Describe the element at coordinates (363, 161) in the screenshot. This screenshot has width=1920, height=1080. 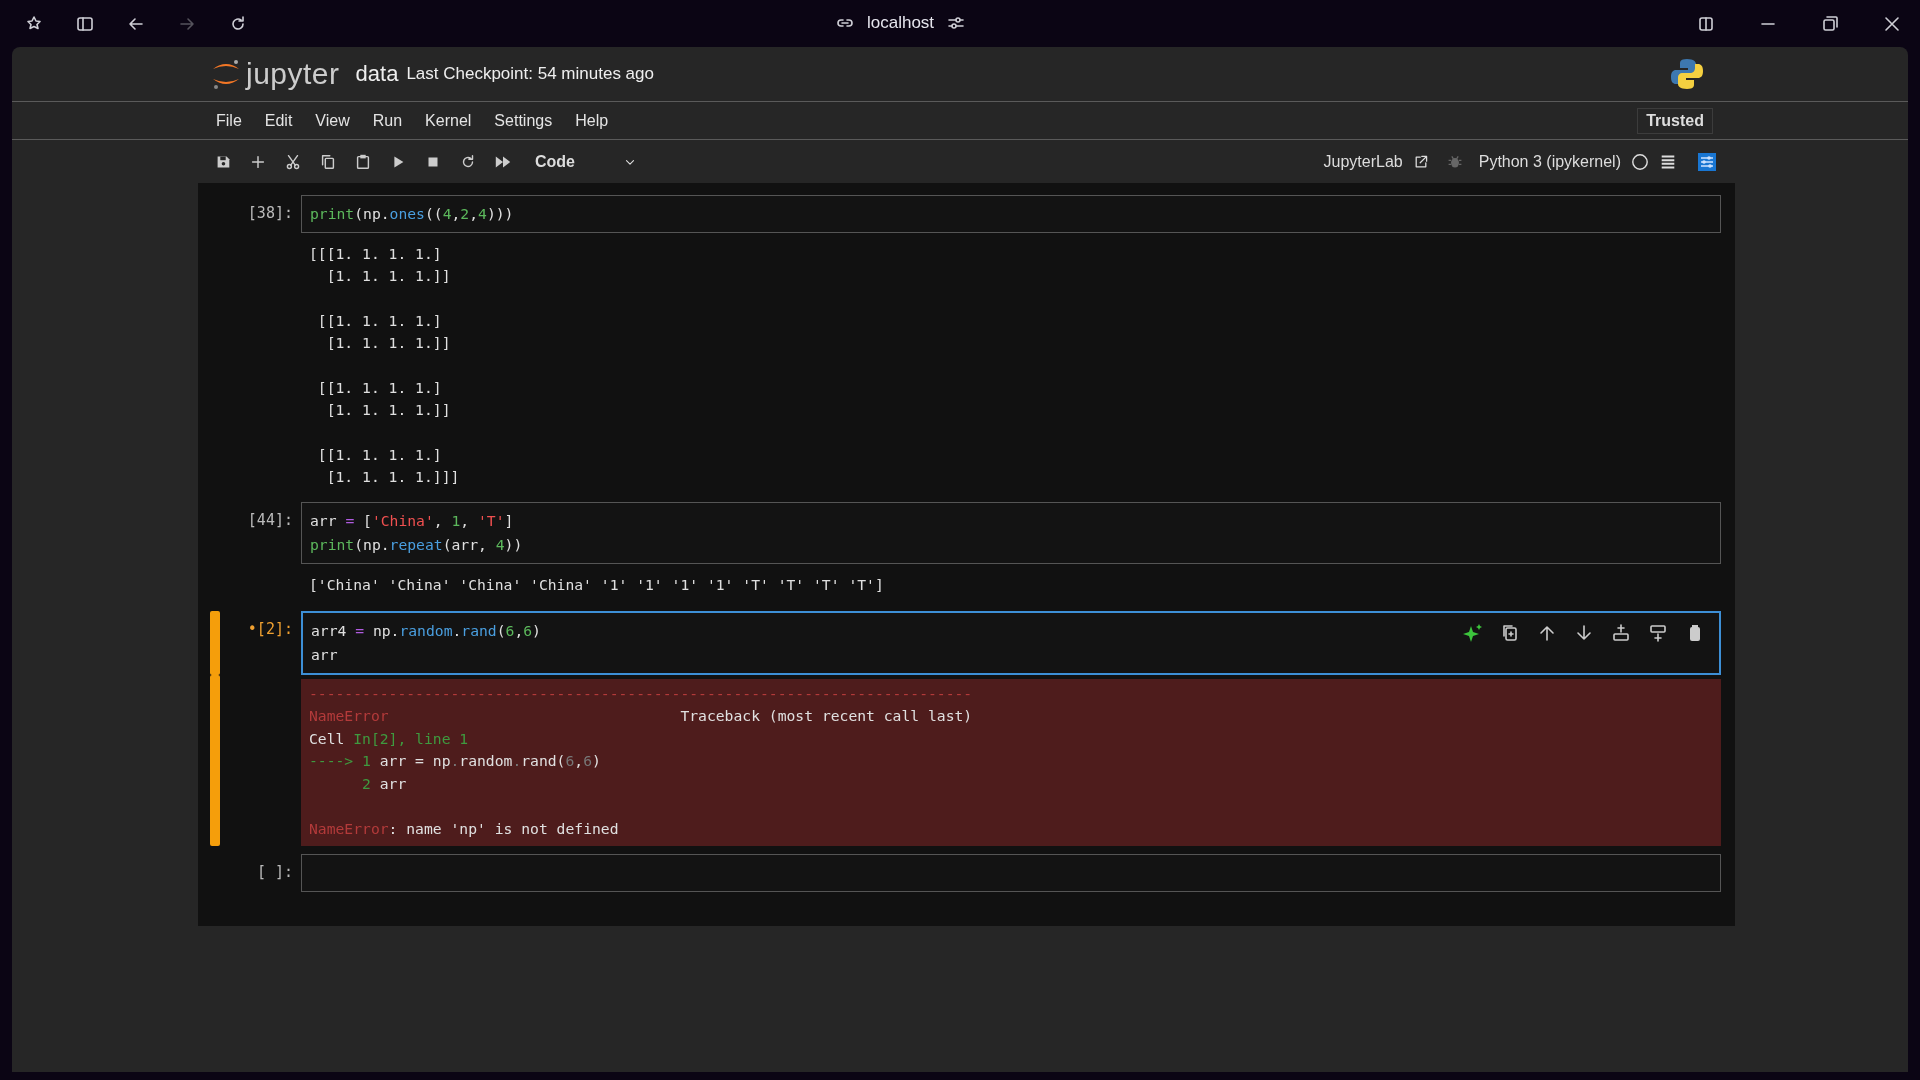
I see `paste-icon` at that location.